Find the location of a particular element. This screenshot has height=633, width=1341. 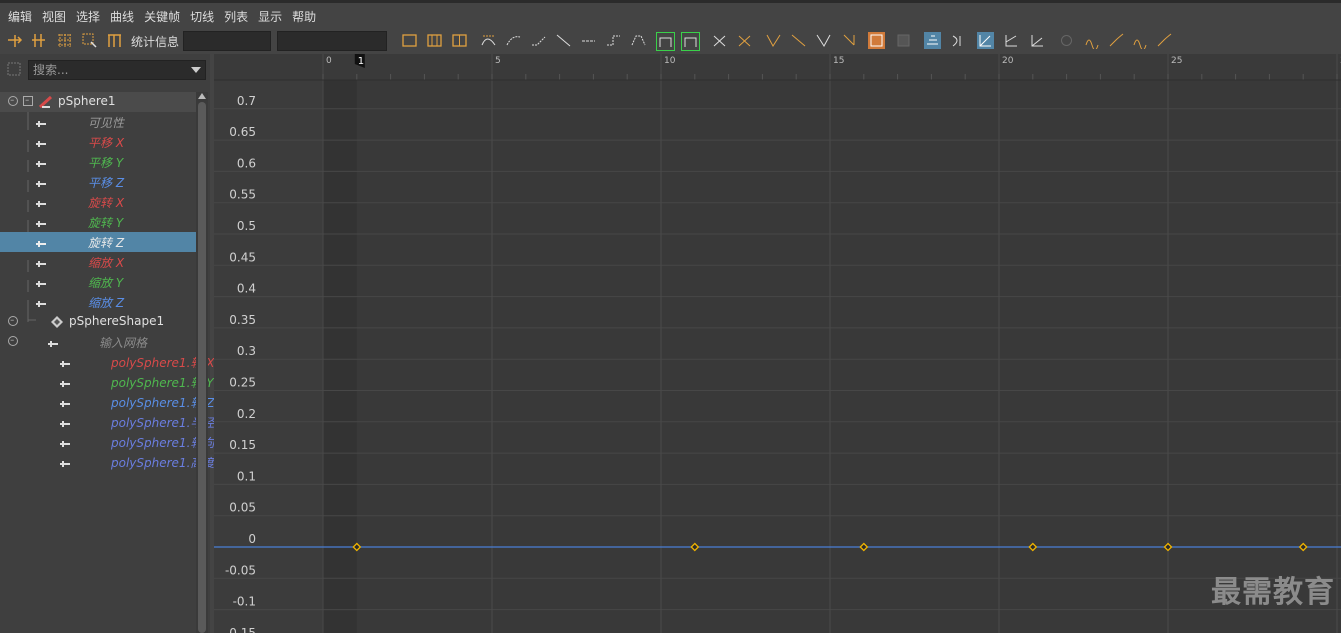

value-tick-label: 0.35 is located at coordinates (242, 320).